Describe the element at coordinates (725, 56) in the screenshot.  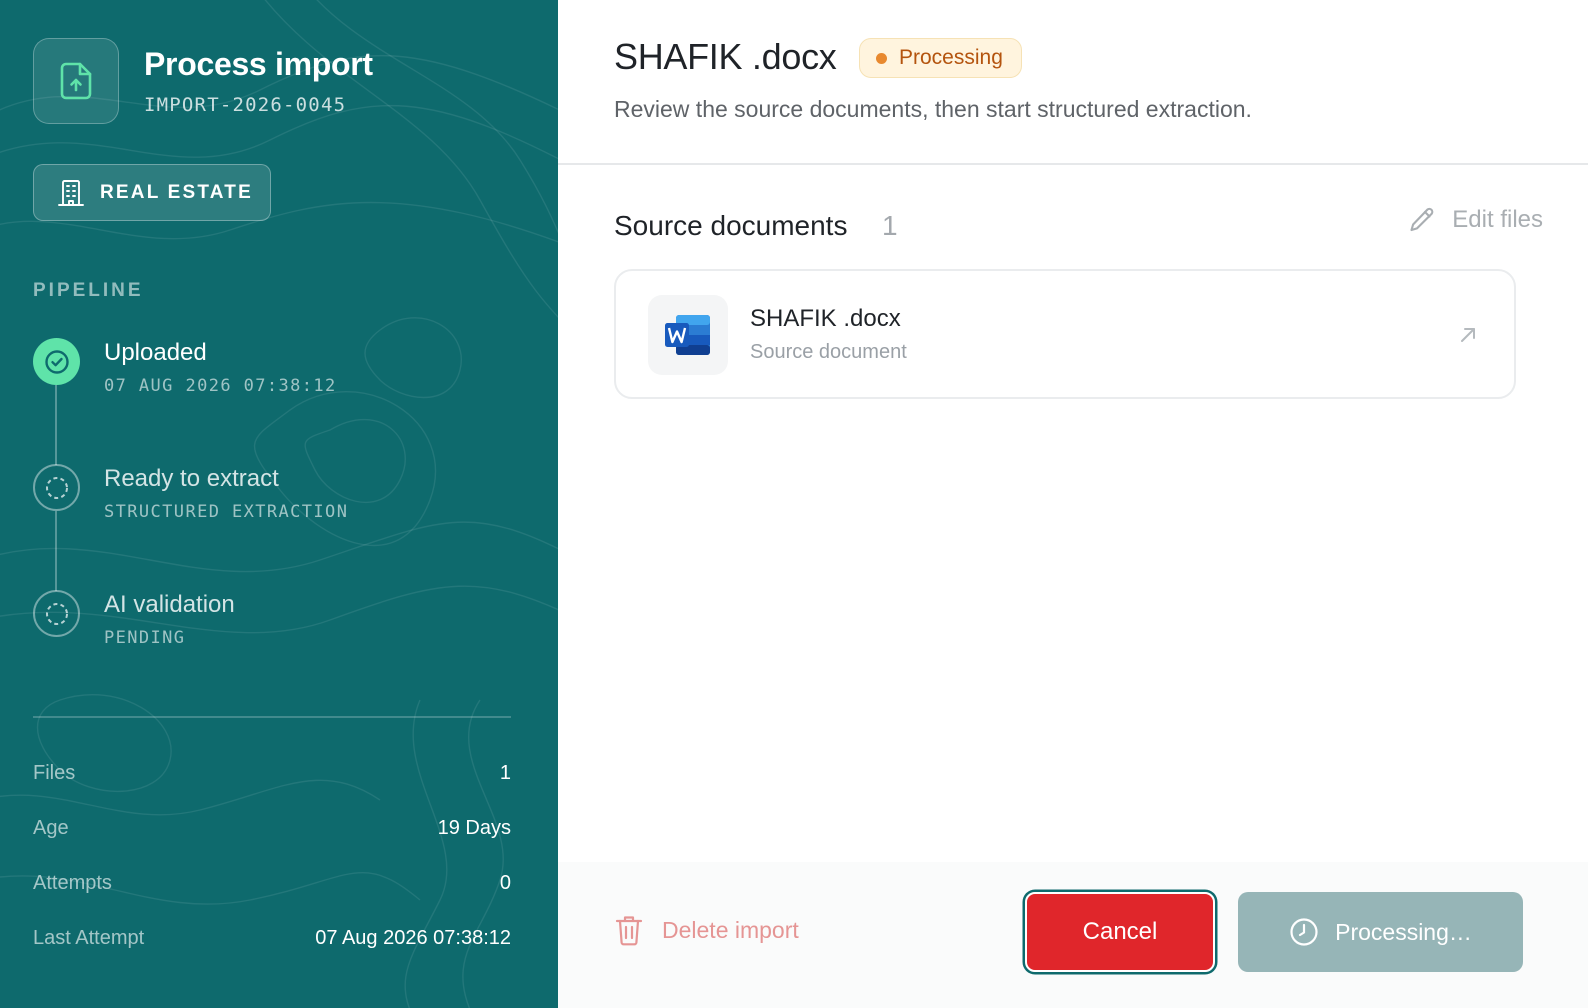
I see `document-title: SHAFIK .docx` at that location.